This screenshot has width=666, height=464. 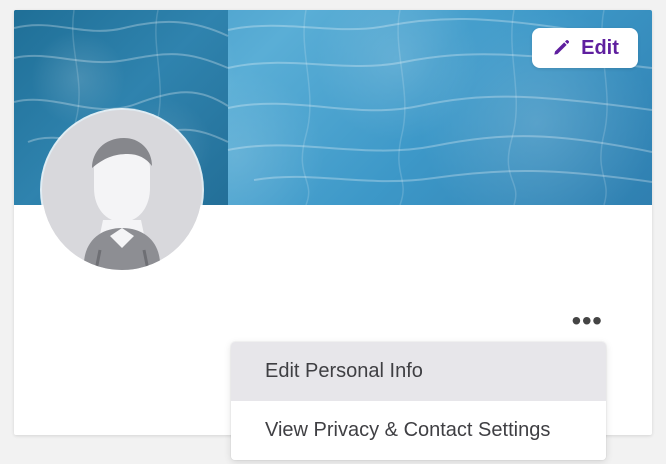 What do you see at coordinates (587, 321) in the screenshot?
I see `more-options-button: •••` at bounding box center [587, 321].